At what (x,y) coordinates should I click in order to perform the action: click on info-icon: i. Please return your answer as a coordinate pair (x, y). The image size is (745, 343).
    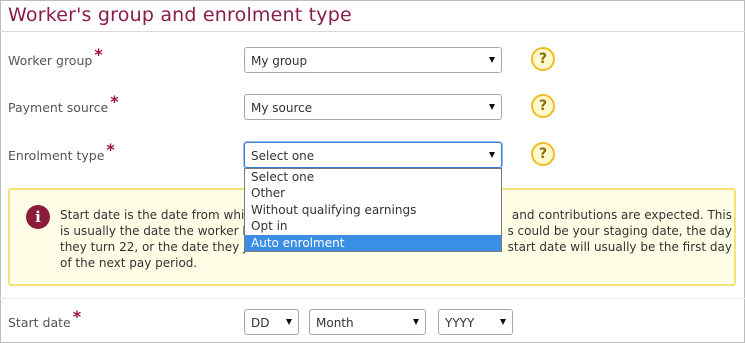
    Looking at the image, I should click on (38, 217).